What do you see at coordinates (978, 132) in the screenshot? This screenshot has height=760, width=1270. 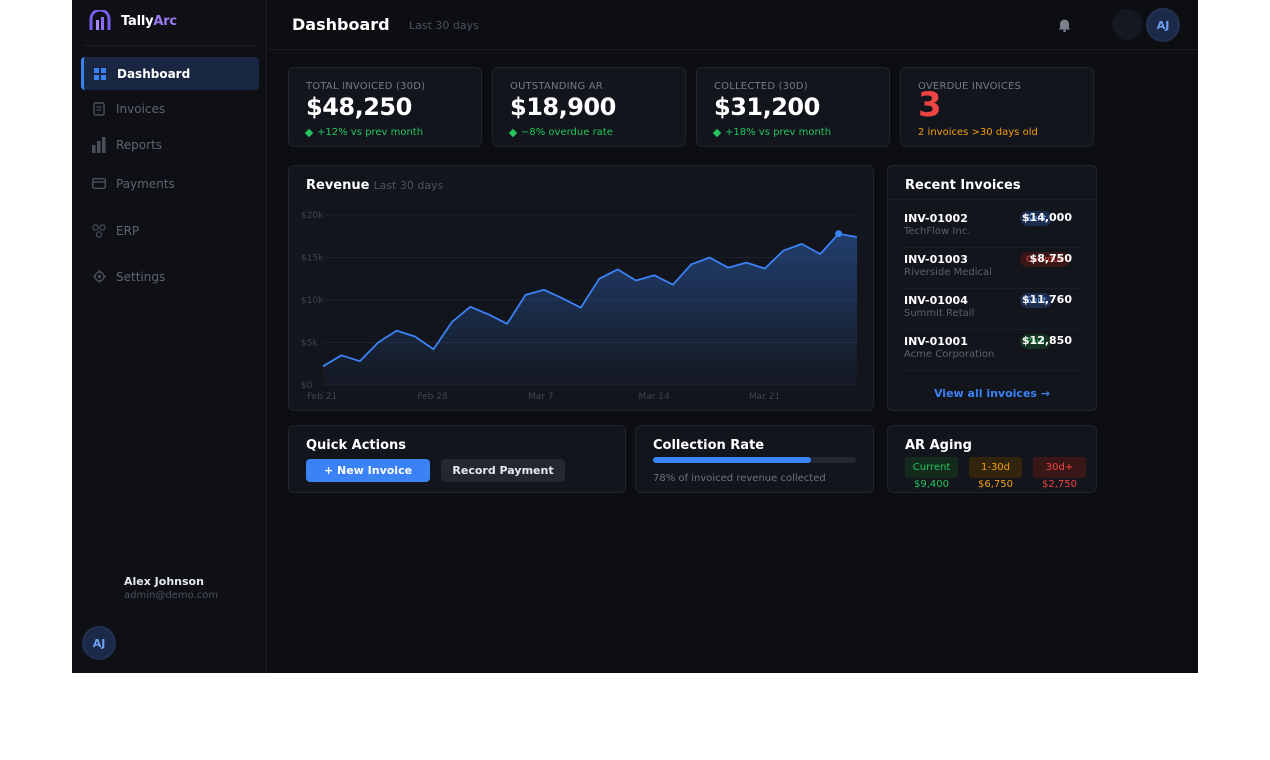 I see `kpi-delta: 2 invoices >30 days old` at bounding box center [978, 132].